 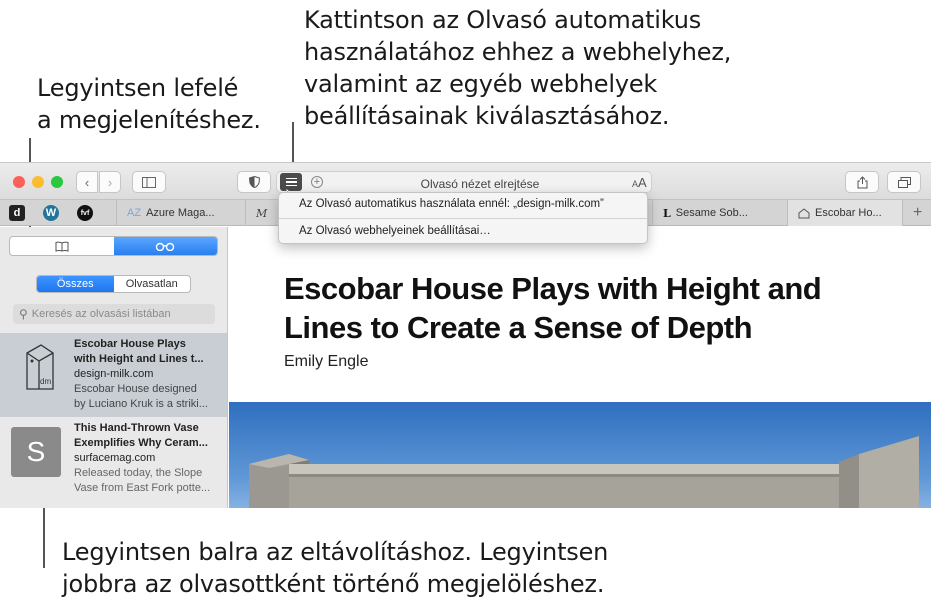 What do you see at coordinates (36, 452) in the screenshot?
I see `surface-thumbnail: S` at bounding box center [36, 452].